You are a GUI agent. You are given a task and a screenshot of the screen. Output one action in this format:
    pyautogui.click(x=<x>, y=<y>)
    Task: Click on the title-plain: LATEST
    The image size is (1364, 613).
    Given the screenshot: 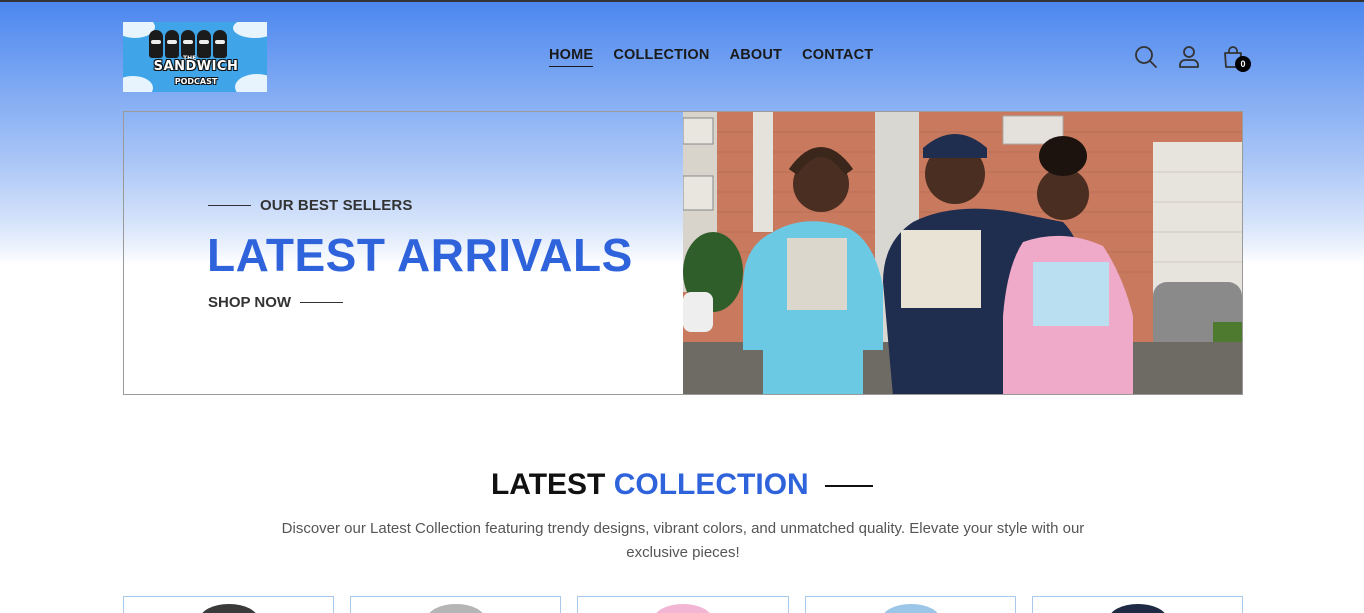 What is the action you would take?
    pyautogui.click(x=548, y=484)
    